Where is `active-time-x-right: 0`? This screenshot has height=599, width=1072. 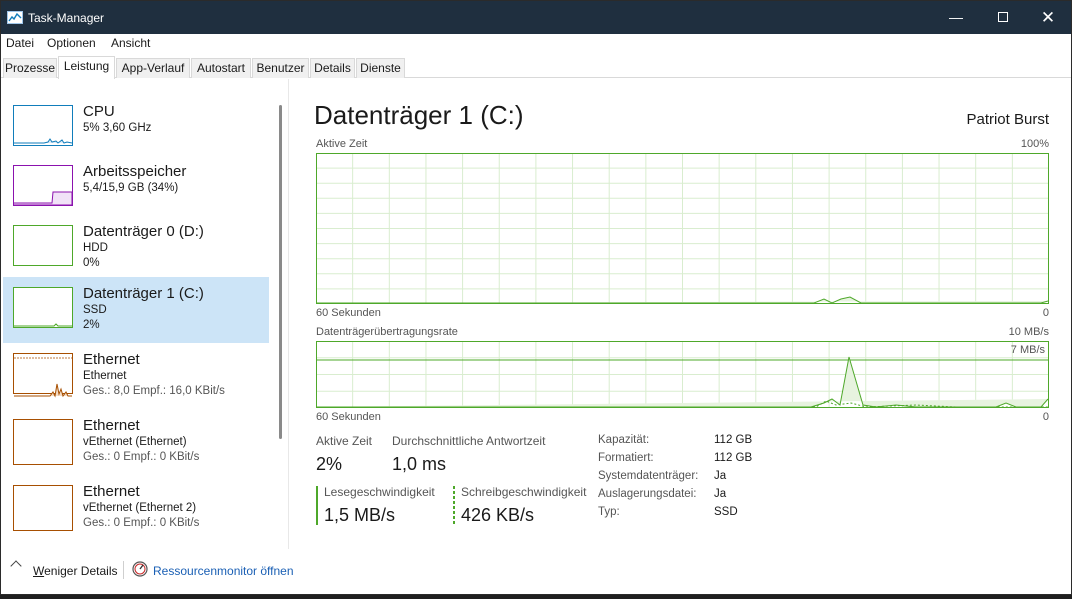 active-time-x-right: 0 is located at coordinates (1045, 313).